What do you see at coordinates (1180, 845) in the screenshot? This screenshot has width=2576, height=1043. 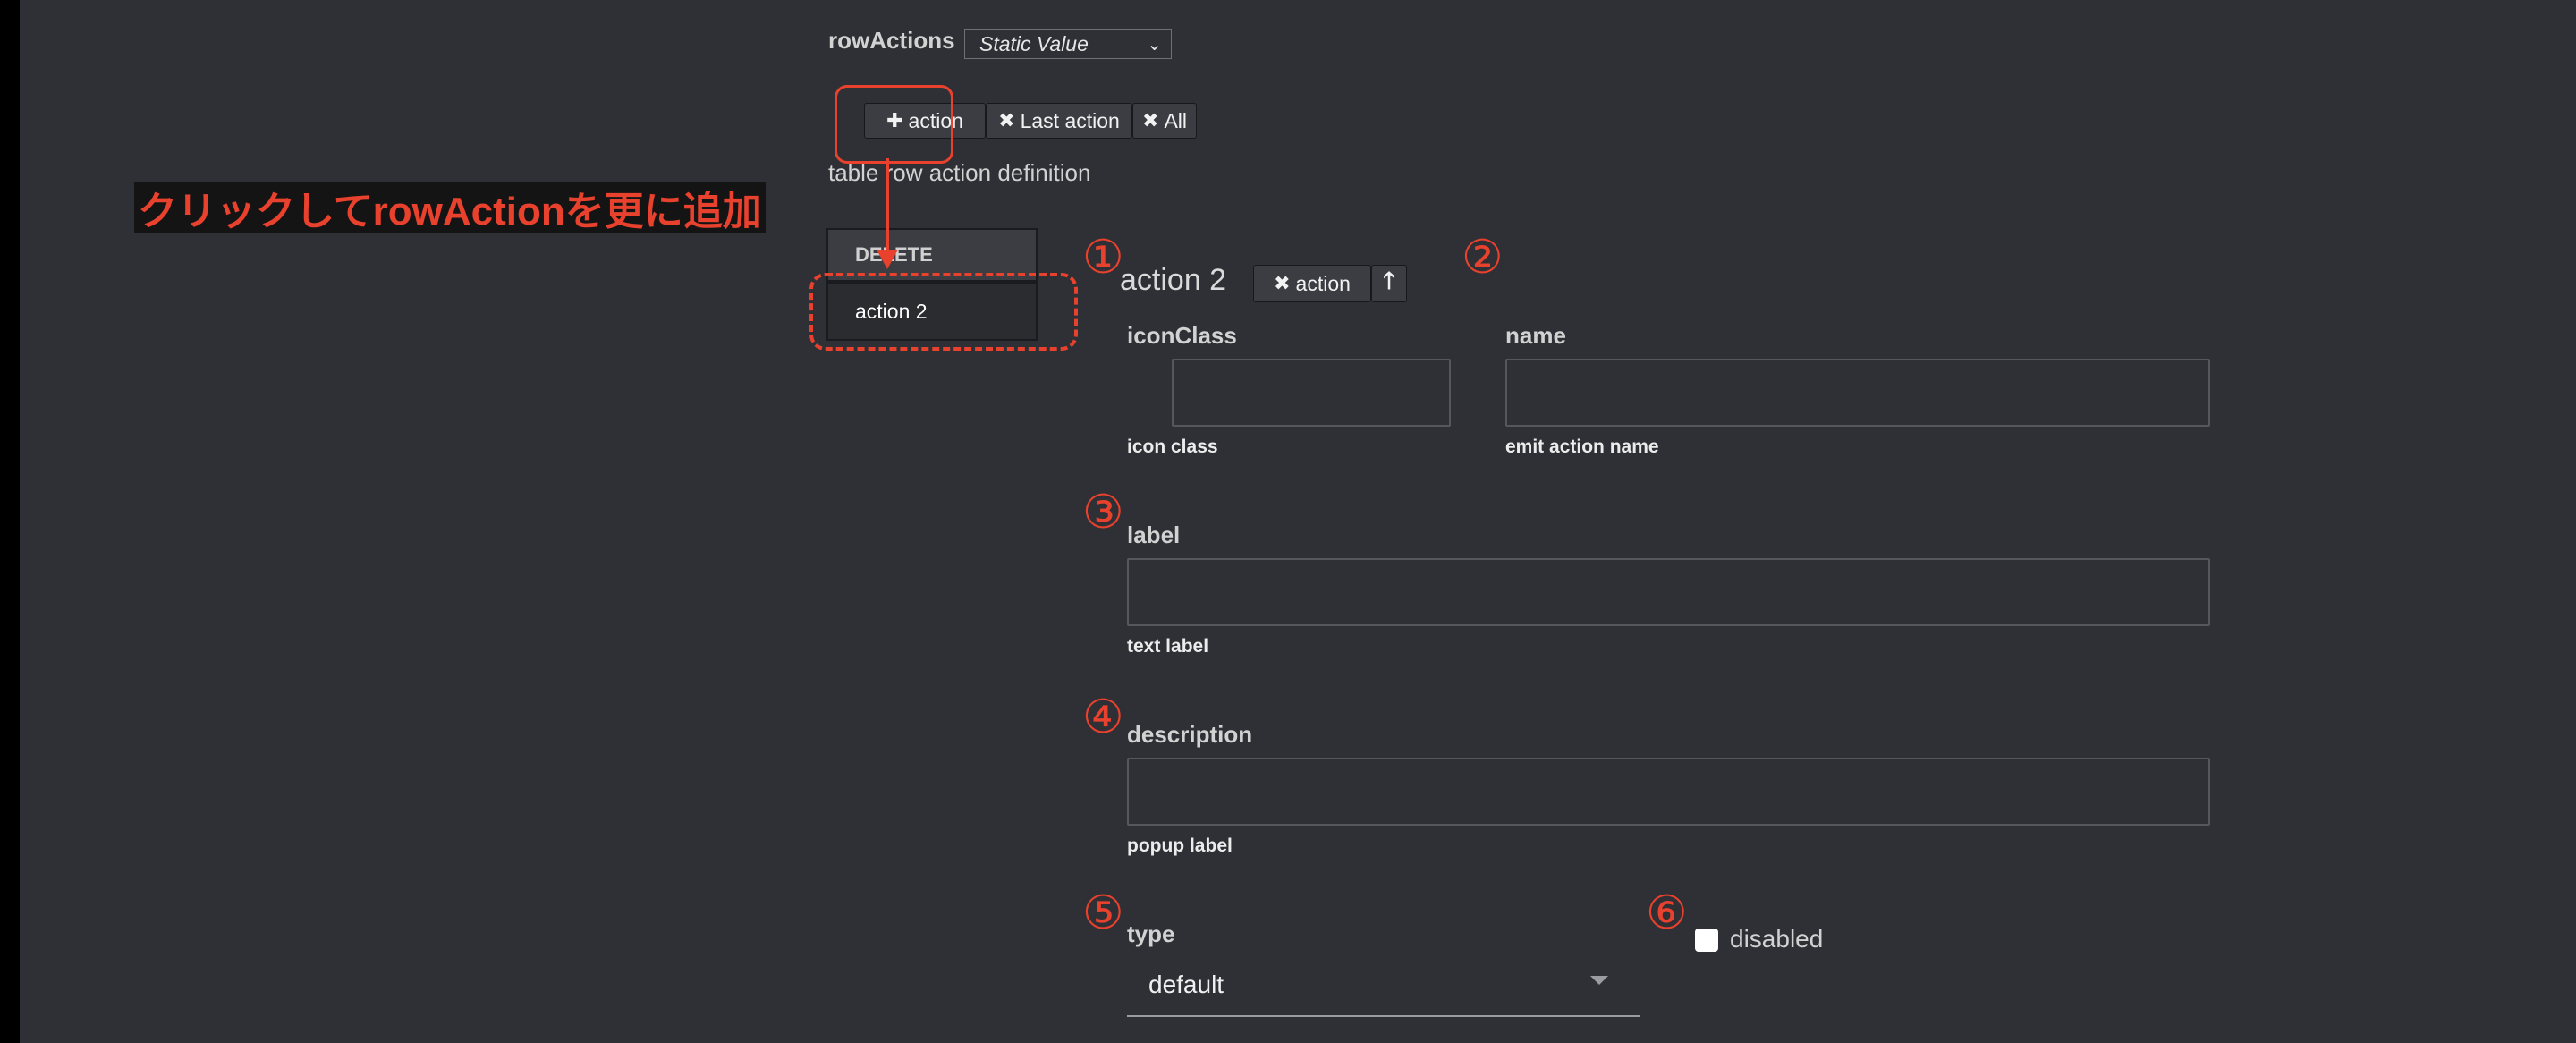 I see `description-hint: popup label` at bounding box center [1180, 845].